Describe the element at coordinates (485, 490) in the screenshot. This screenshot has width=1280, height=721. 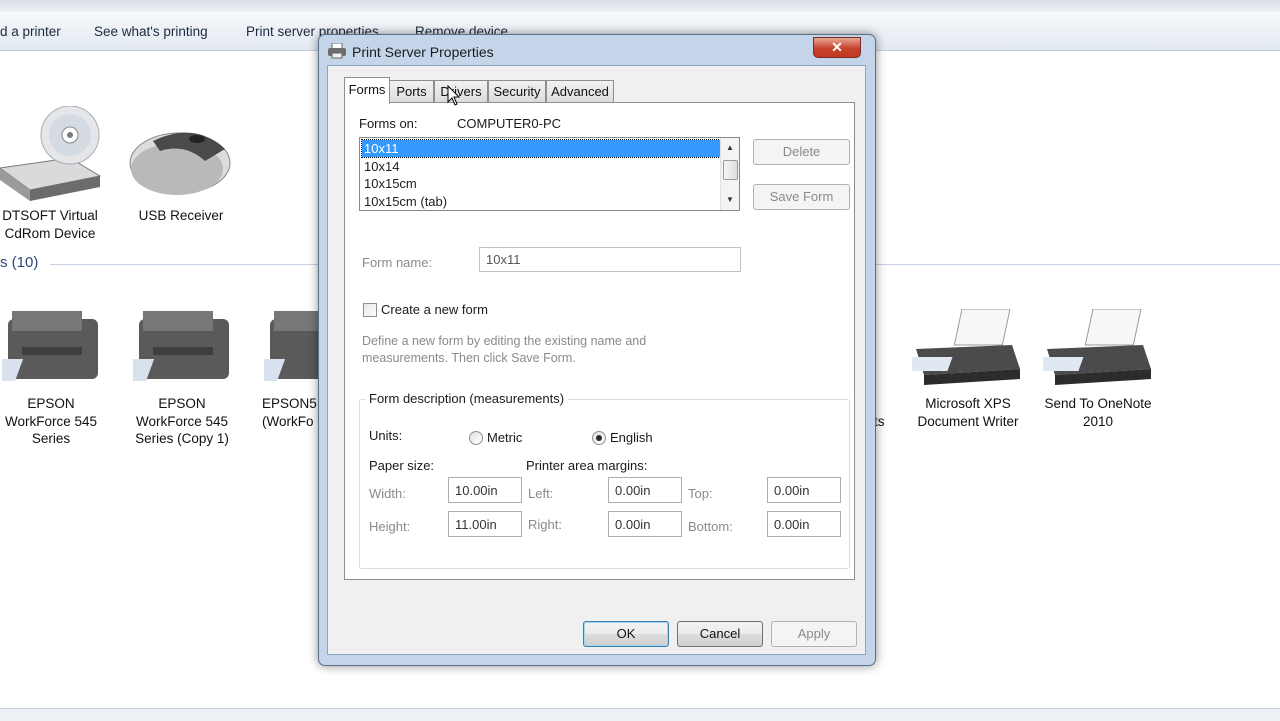
I see `width-input: 10.00in` at that location.